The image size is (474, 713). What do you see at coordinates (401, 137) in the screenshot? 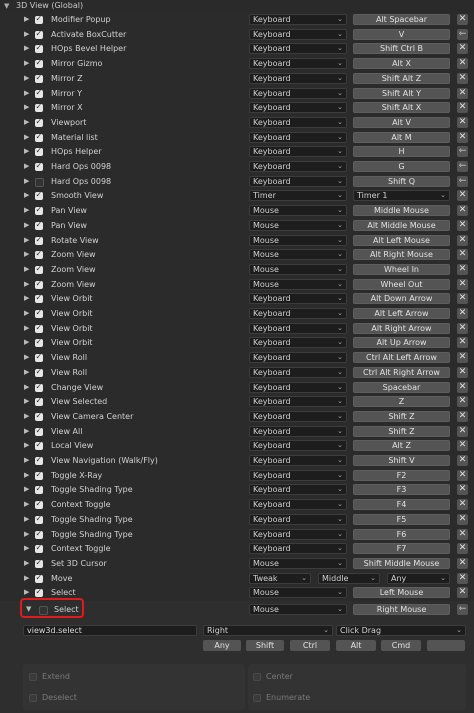
I see `key-binding-button: Alt M` at bounding box center [401, 137].